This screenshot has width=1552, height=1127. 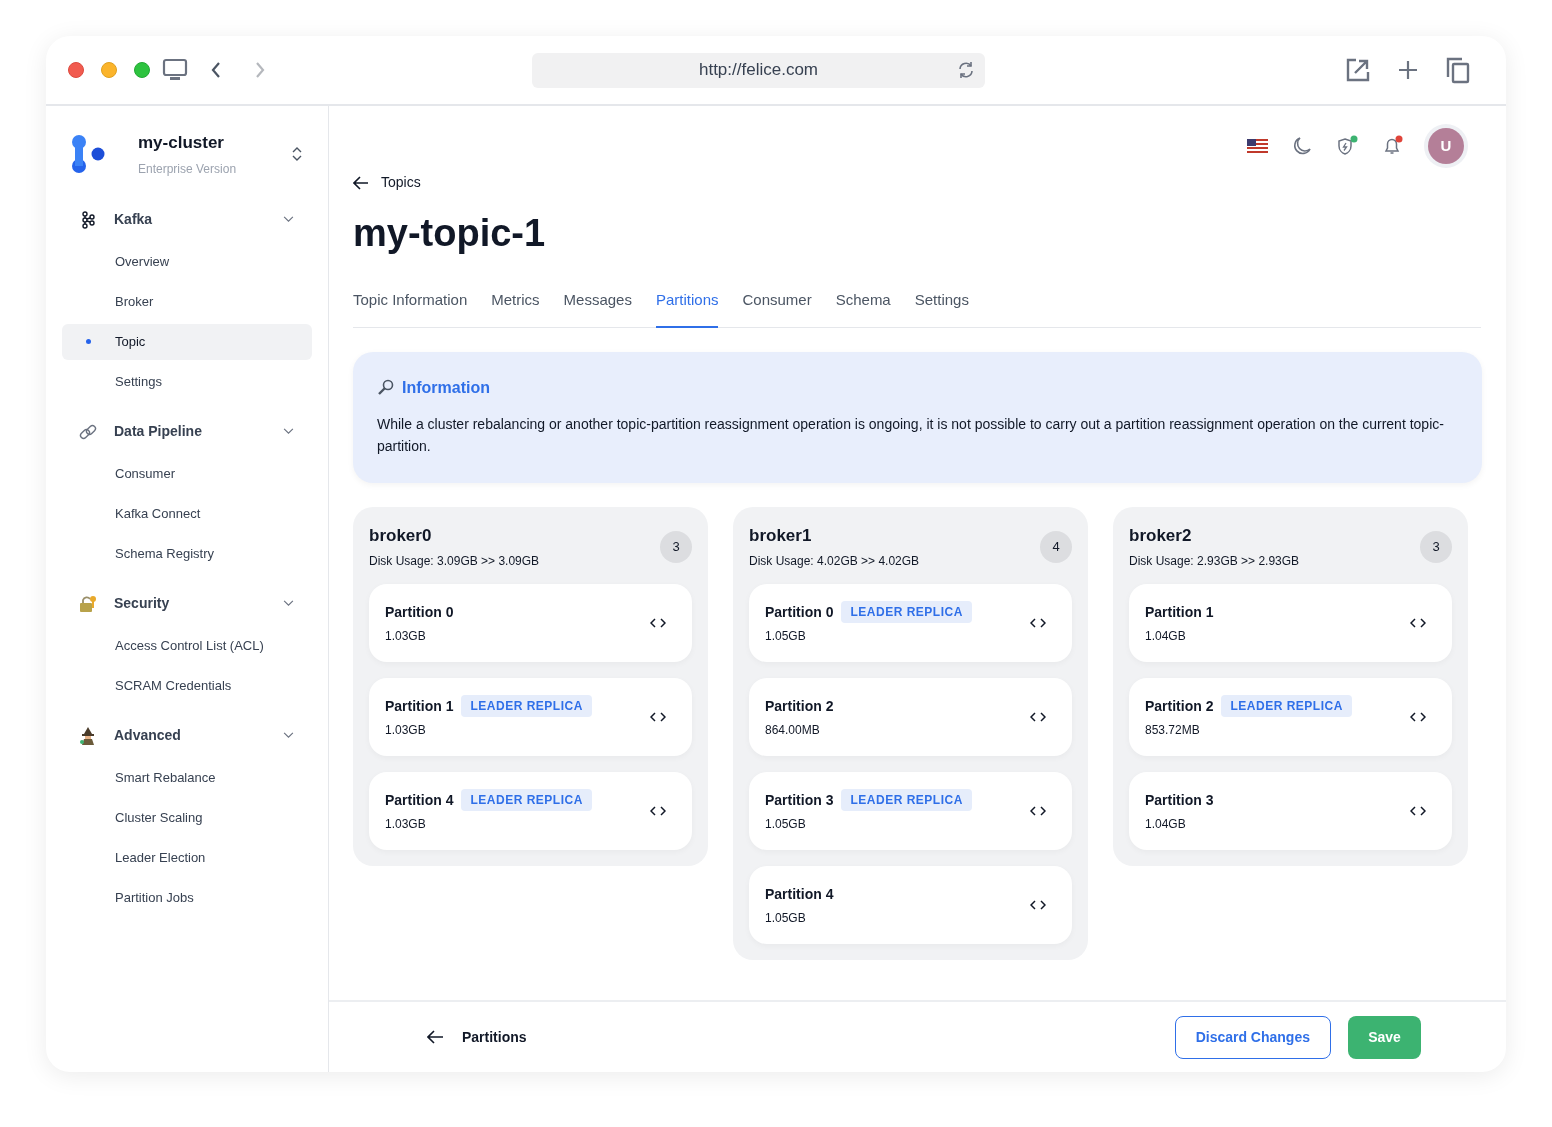 What do you see at coordinates (187, 341) in the screenshot?
I see `nav-item: Topic` at bounding box center [187, 341].